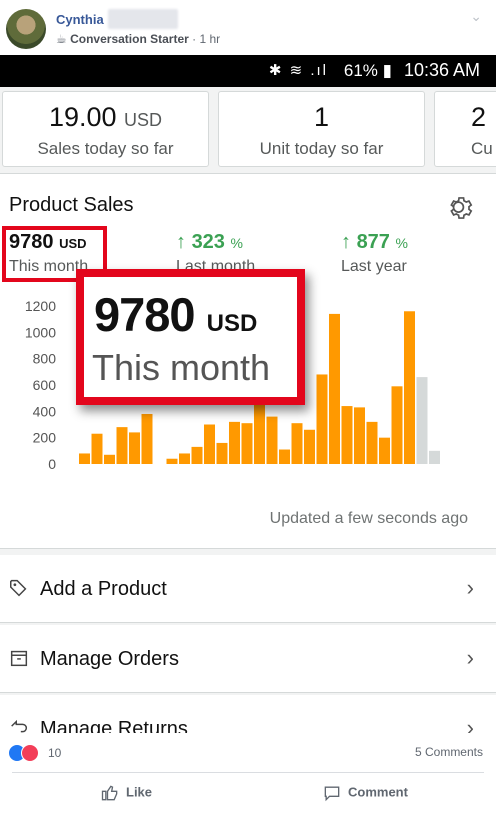 The width and height of the screenshot is (496, 829). Describe the element at coordinates (139, 792) in the screenshot. I see `like-label: Like` at that location.